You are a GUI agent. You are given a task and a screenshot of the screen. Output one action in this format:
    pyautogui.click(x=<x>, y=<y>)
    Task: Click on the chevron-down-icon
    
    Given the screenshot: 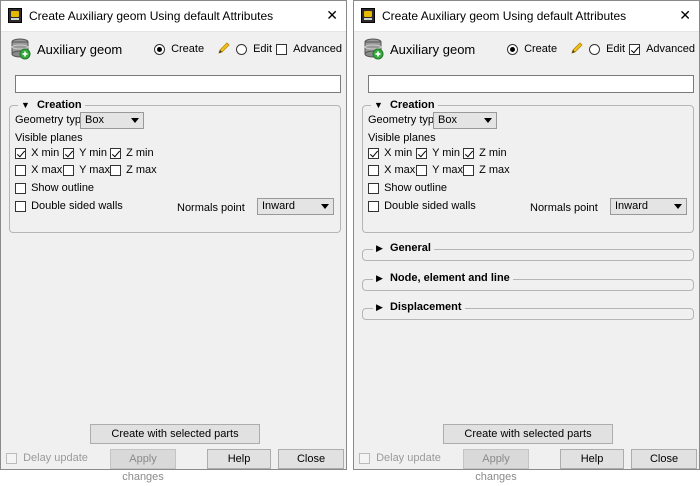 What is the action you would take?
    pyautogui.click(x=135, y=120)
    